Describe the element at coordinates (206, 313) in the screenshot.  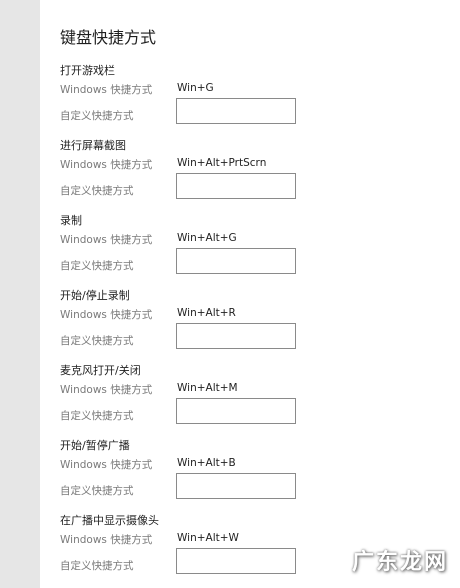
I see `windows-shortcut-value: Win+Alt+R` at that location.